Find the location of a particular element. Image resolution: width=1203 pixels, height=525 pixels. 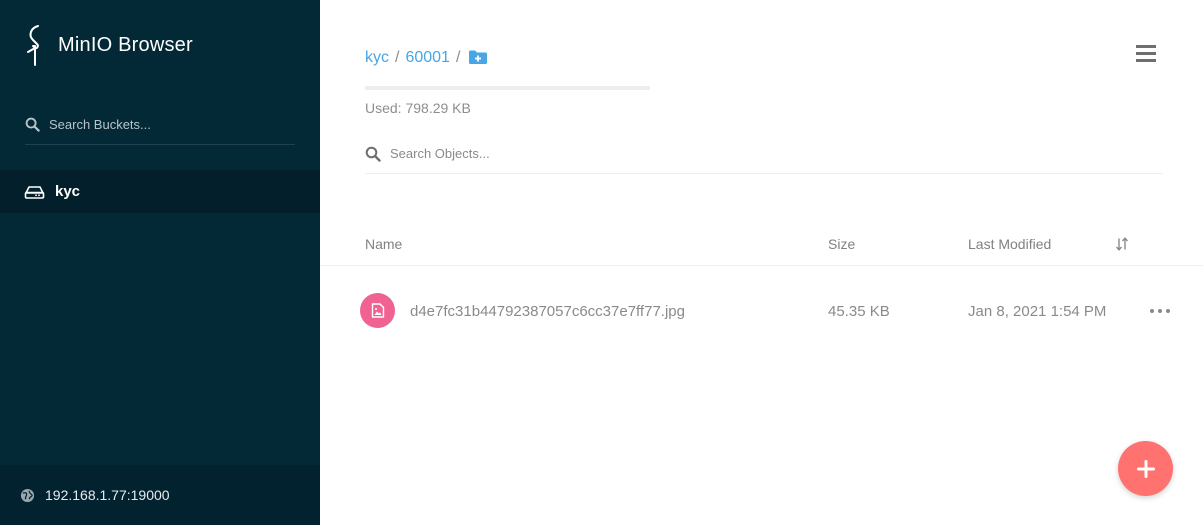

image-file-glyph-icon is located at coordinates (377, 310).